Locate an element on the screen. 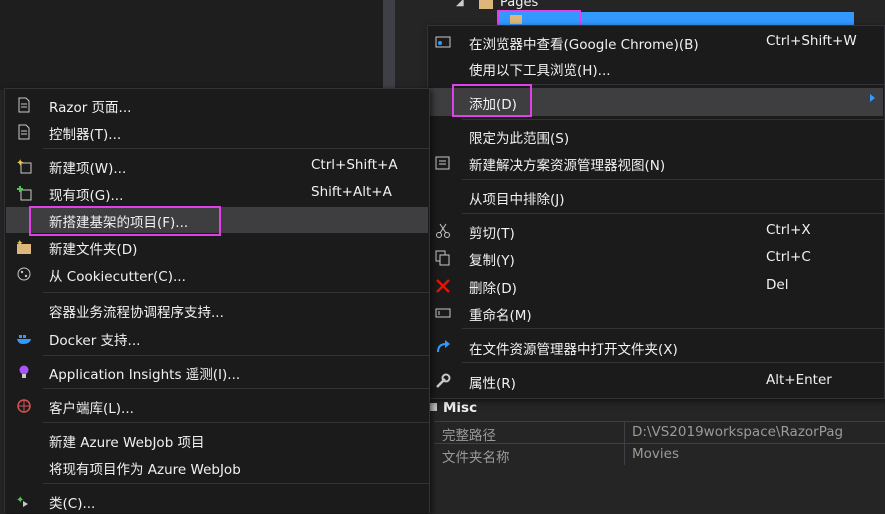 The image size is (885, 514). property-row: 完整路径 D:\VS2019workspace\RazorPag is located at coordinates (659, 432).